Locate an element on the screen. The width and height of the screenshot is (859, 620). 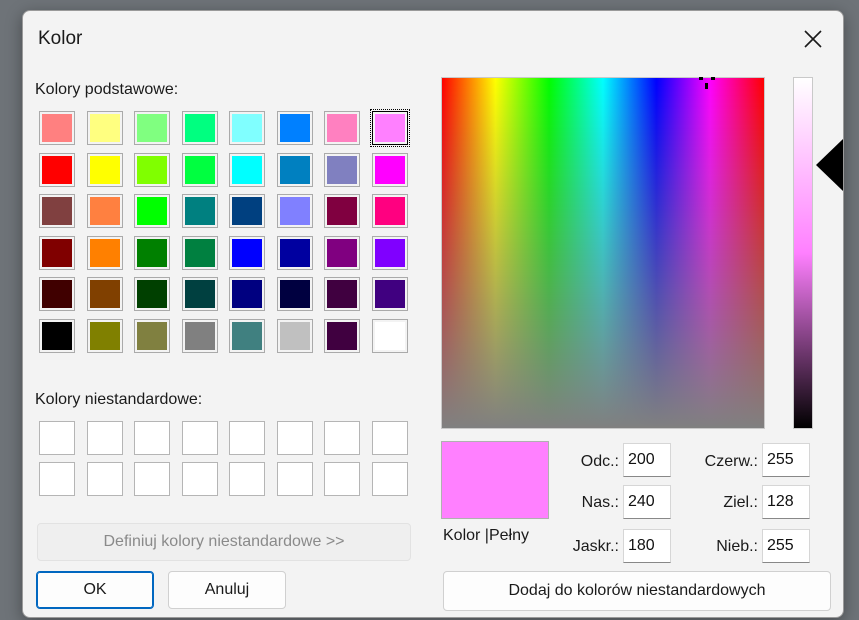
close-icon is located at coordinates (813, 39).